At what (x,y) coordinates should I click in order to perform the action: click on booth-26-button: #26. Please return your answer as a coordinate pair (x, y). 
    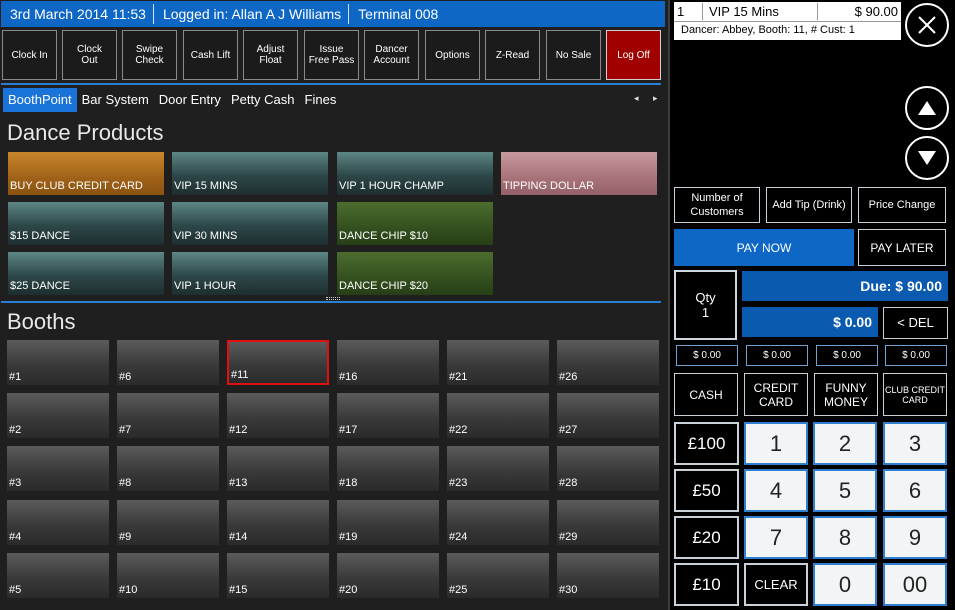
    Looking at the image, I should click on (608, 362).